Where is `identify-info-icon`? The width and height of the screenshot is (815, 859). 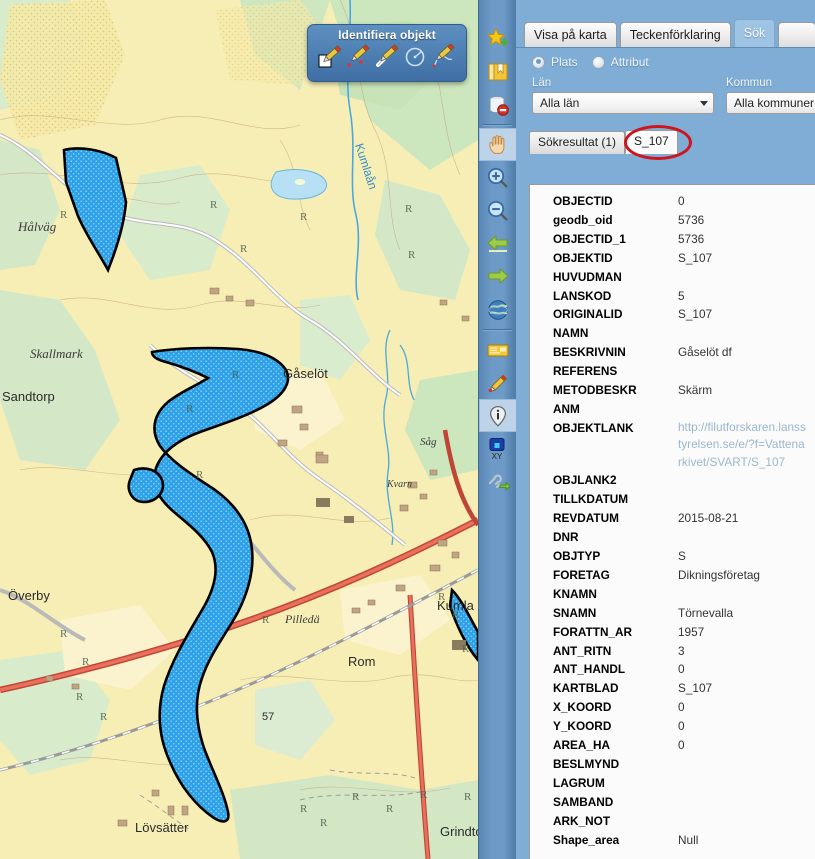 identify-info-icon is located at coordinates (498, 415).